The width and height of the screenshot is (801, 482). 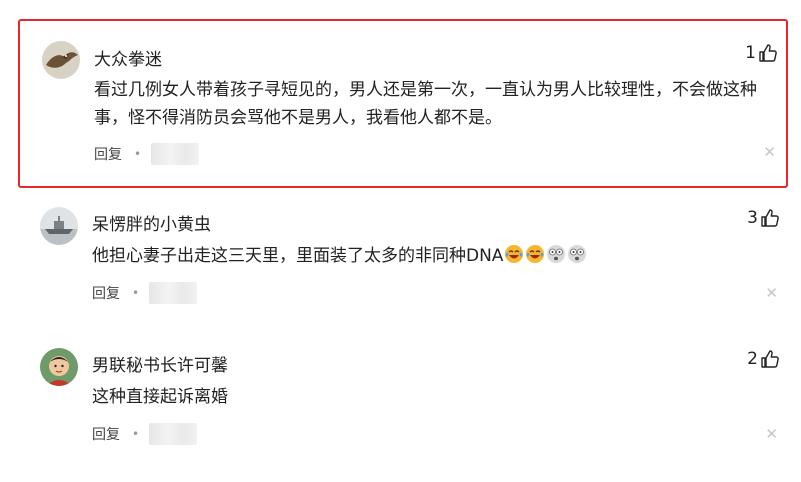 What do you see at coordinates (151, 222) in the screenshot?
I see `username: 呆愣胖的小黄虫` at bounding box center [151, 222].